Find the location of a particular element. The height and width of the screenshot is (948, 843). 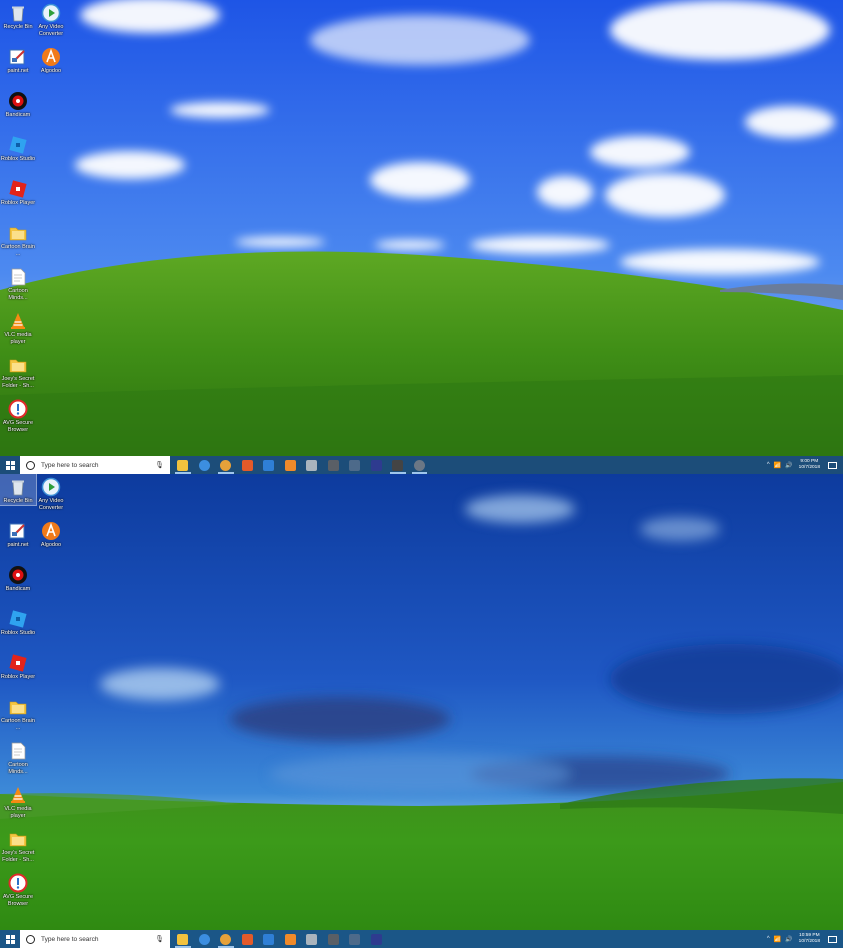

algodoo-icon is located at coordinates (51, 531).